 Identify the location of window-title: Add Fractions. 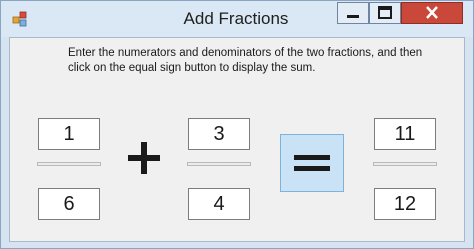
(236, 18).